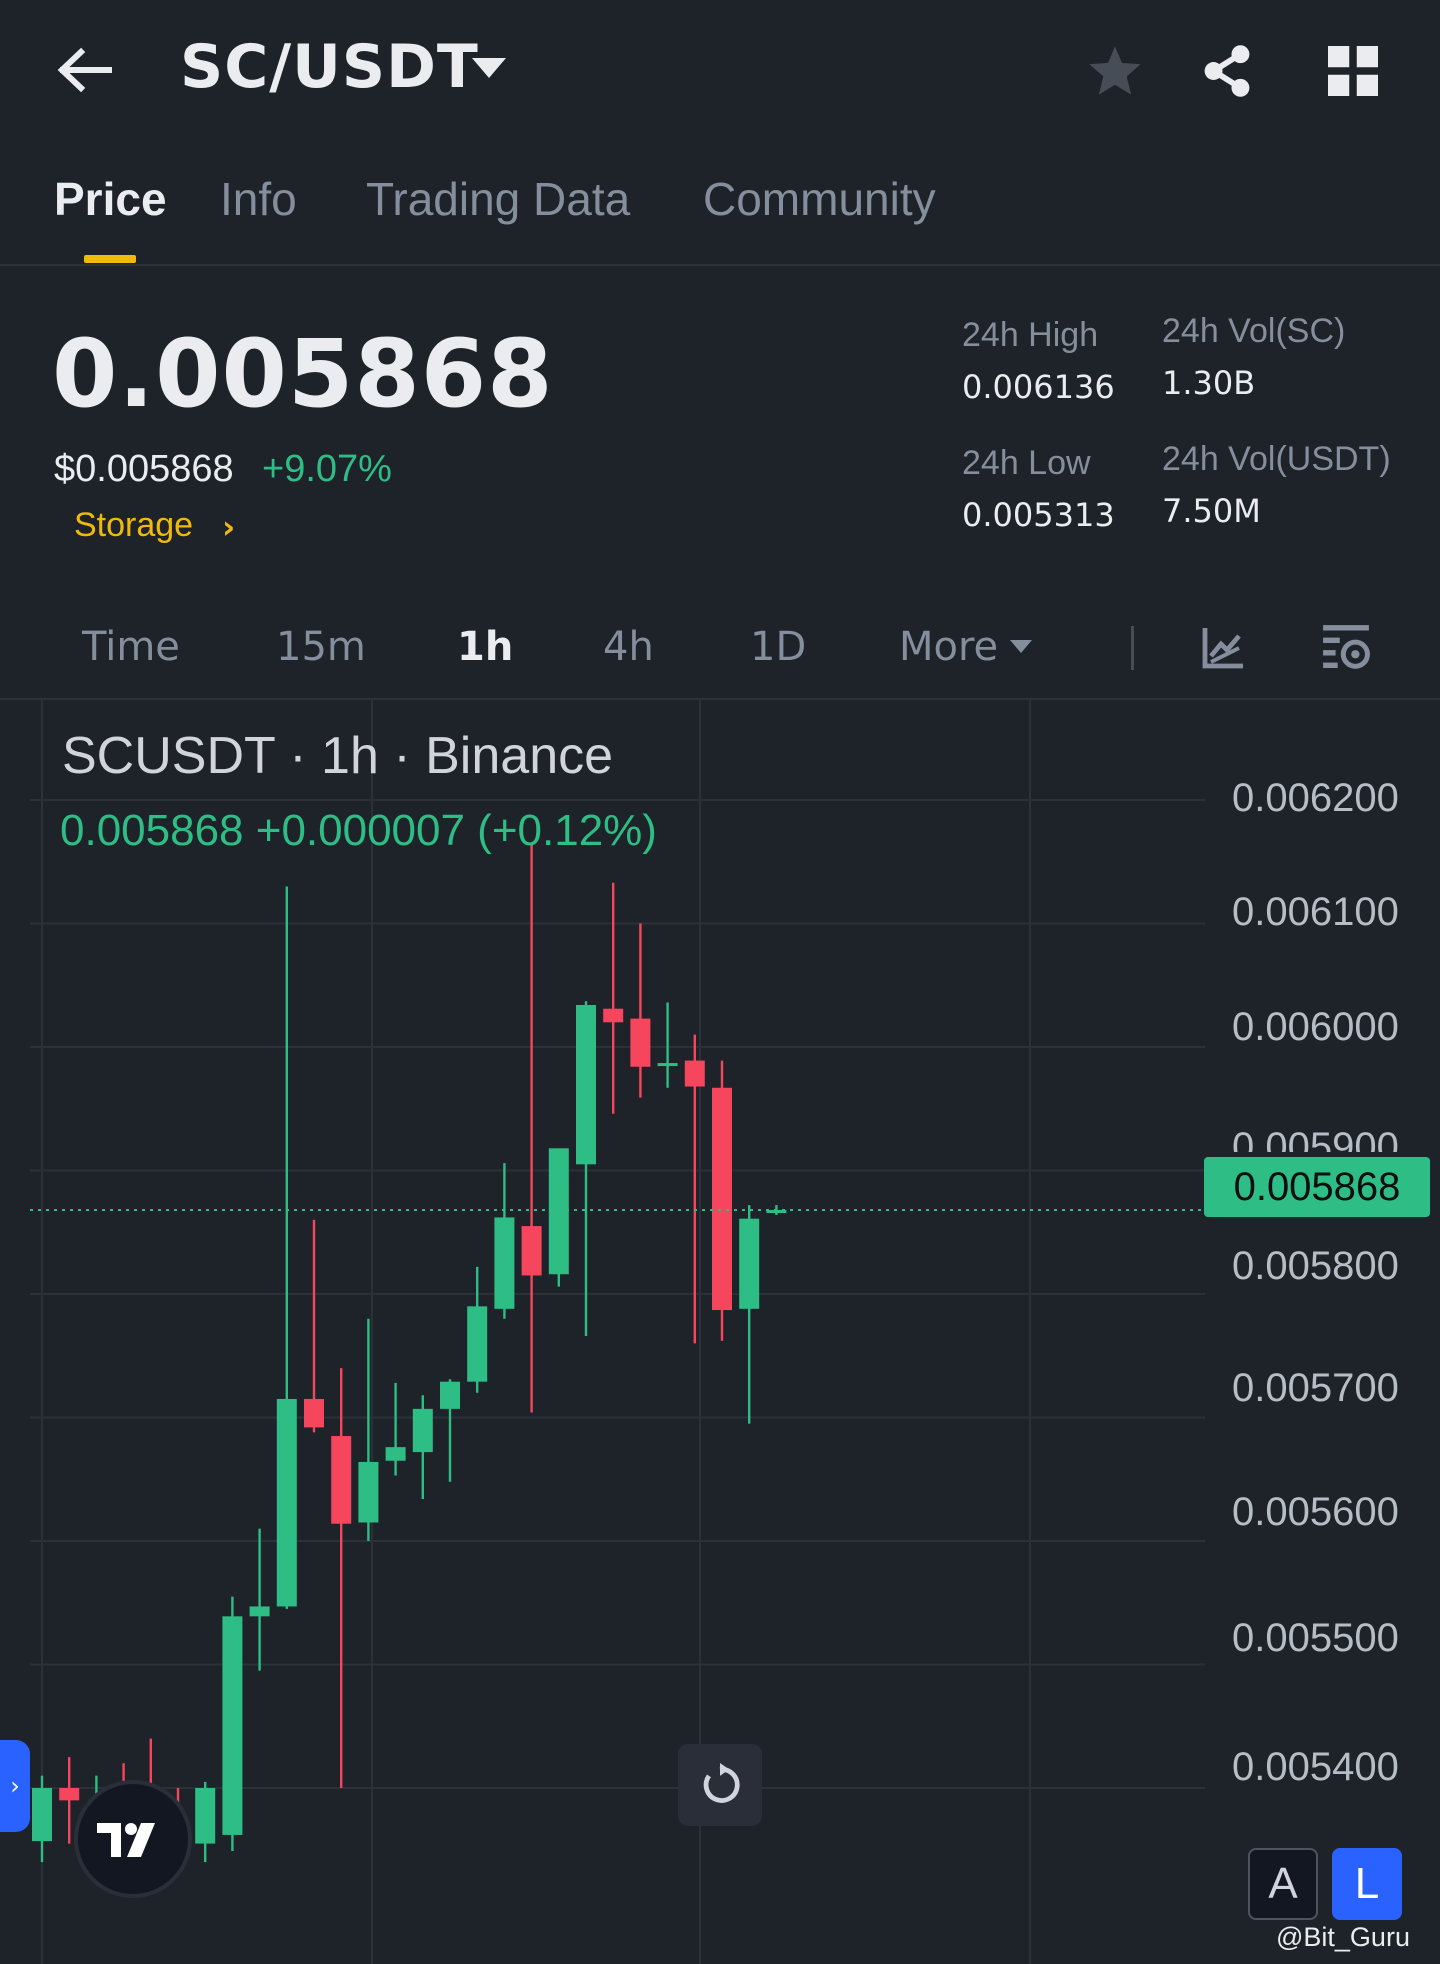 The image size is (1440, 1964). I want to click on chart-settings-icon, so click(1346, 647).